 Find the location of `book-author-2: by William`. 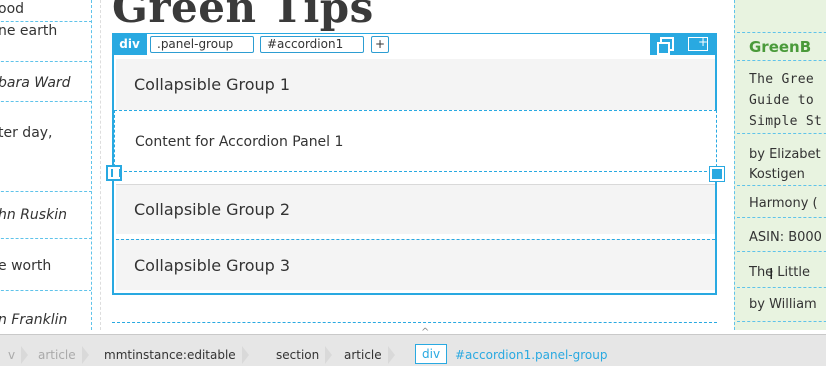

book-author-2: by William is located at coordinates (781, 307).